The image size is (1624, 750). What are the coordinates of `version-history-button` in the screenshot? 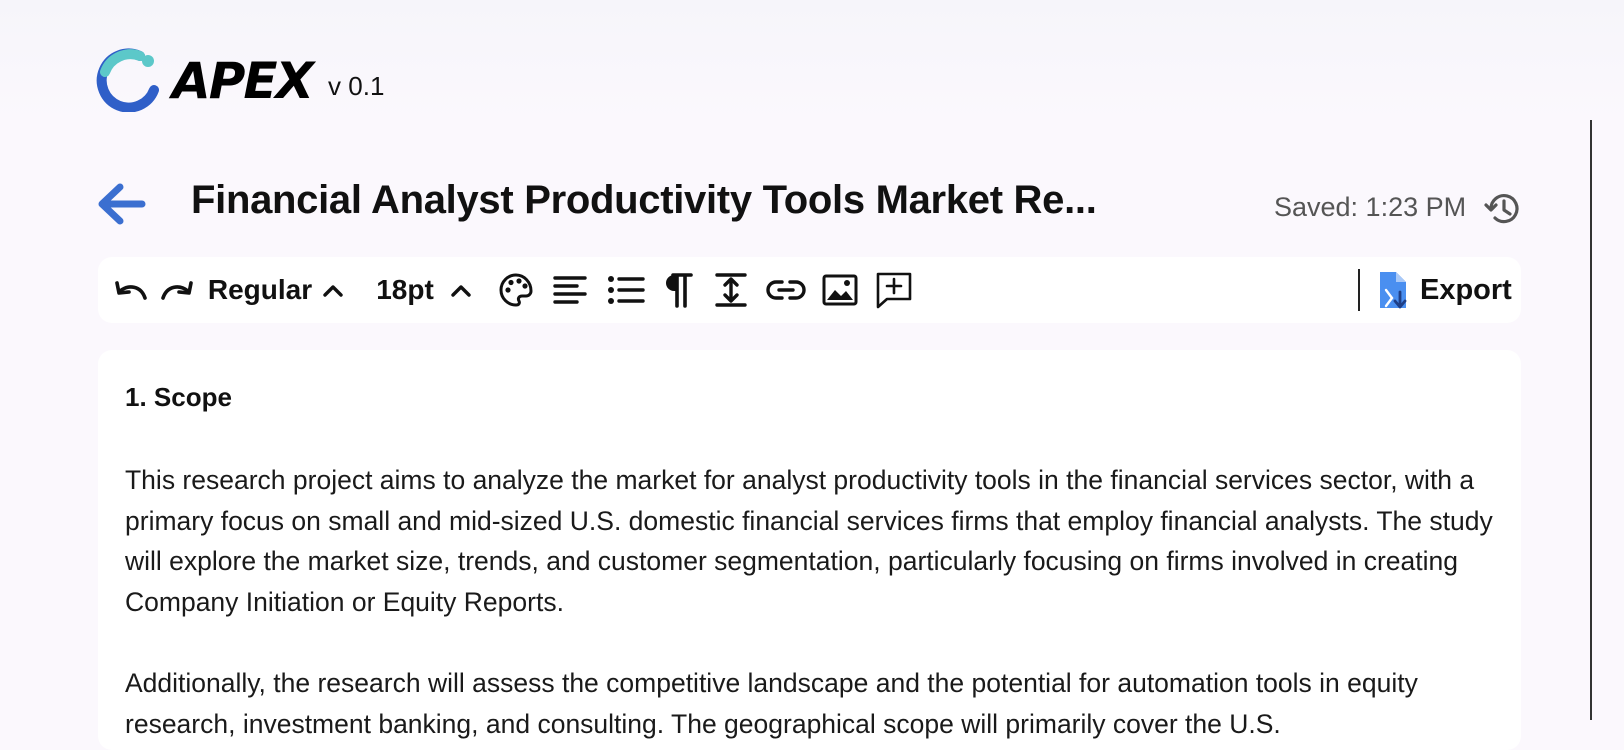 It's located at (1503, 209).